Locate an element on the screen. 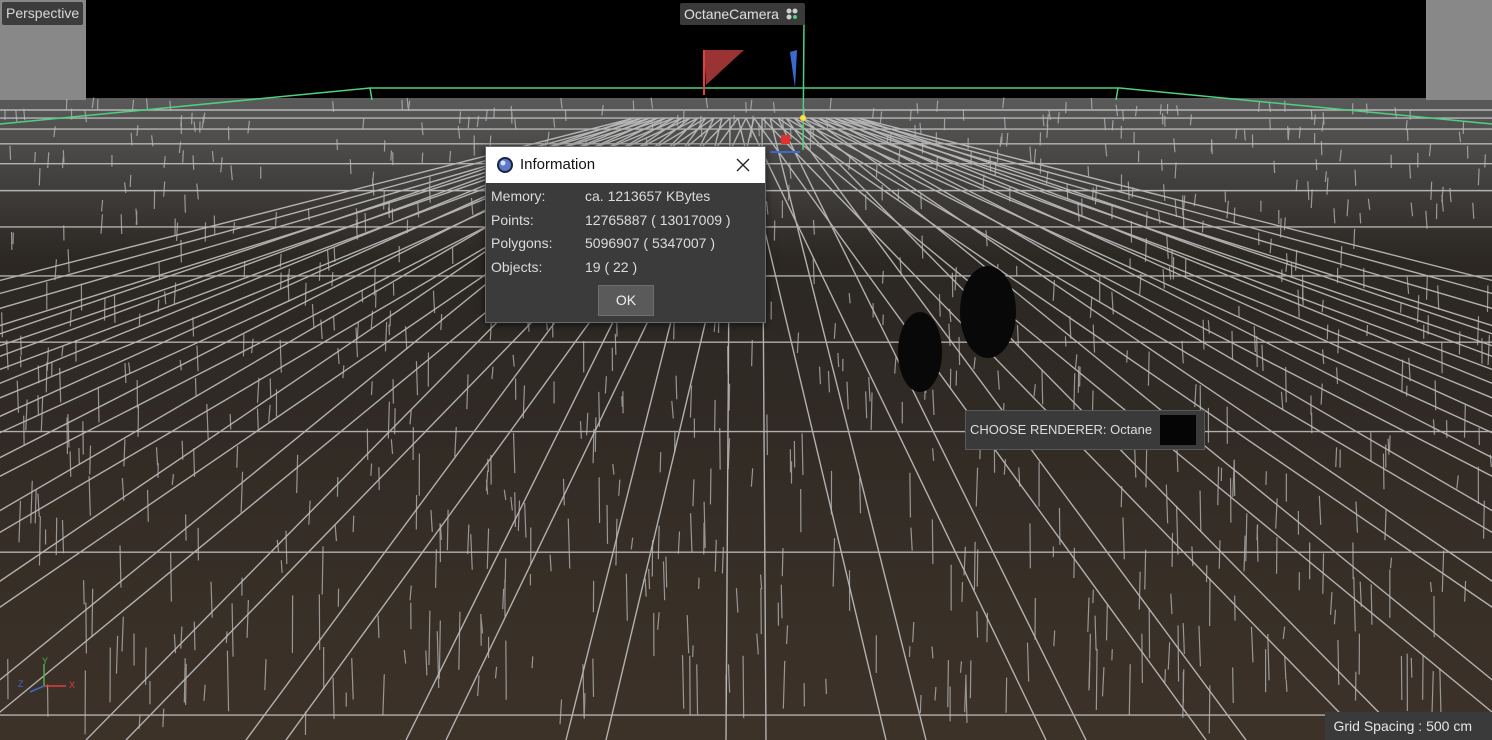 The height and width of the screenshot is (740, 1492). close-button is located at coordinates (743, 165).